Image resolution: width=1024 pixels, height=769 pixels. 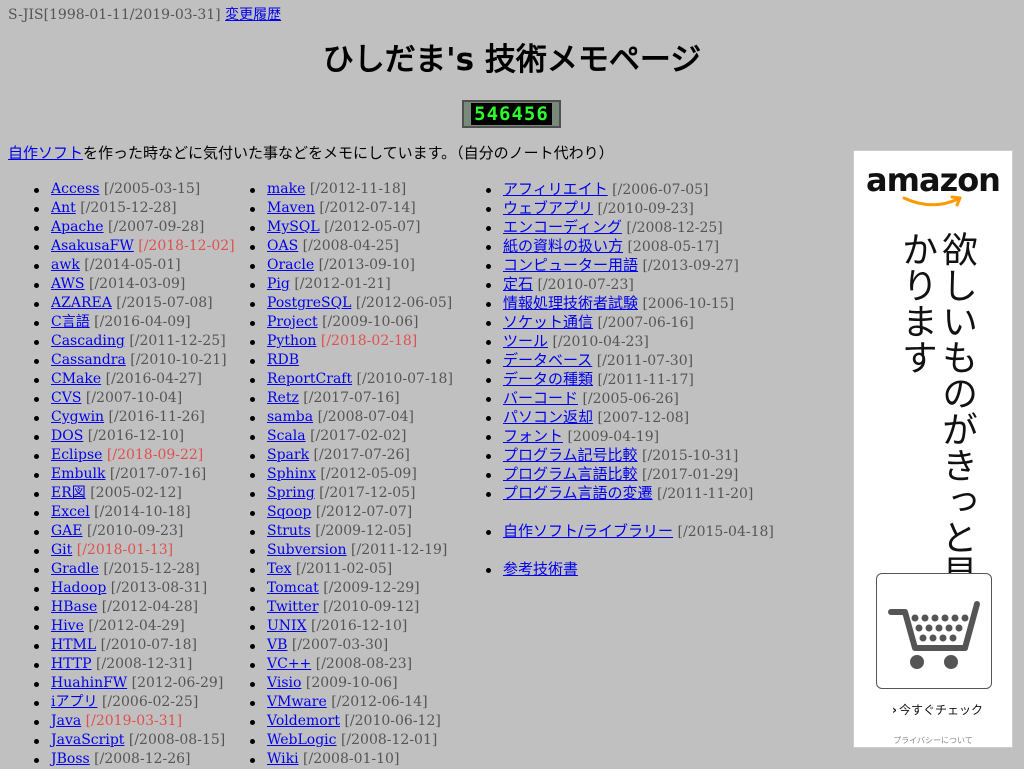 I want to click on topic-link: awk, so click(x=65, y=265).